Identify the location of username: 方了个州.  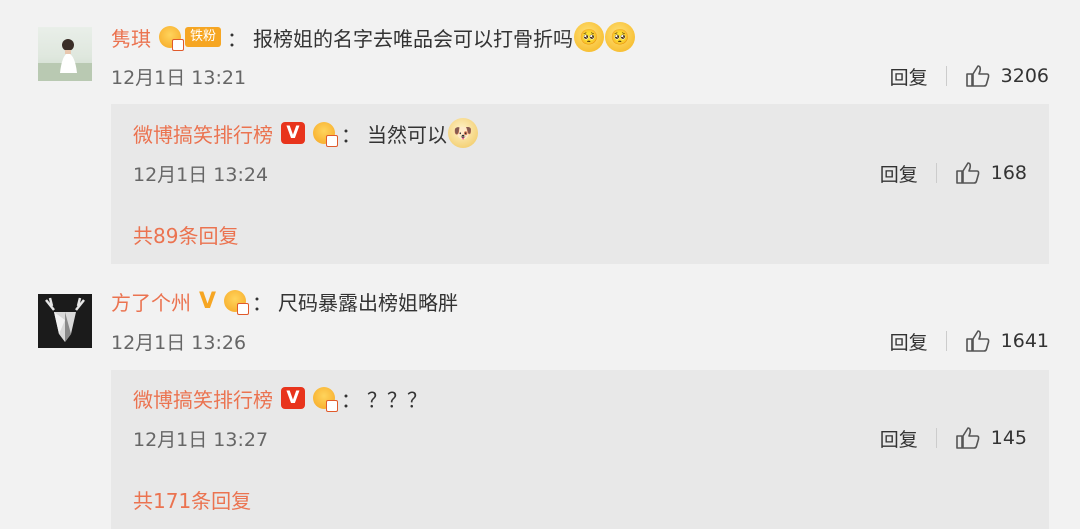
(151, 301).